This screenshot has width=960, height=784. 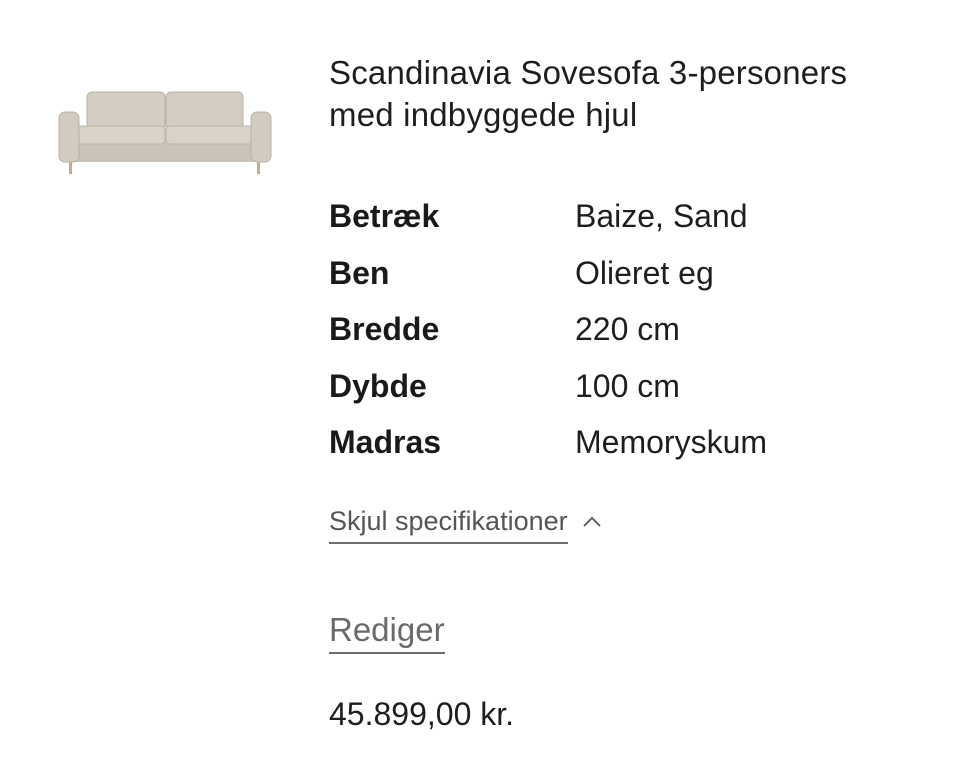 I want to click on edit-link: Rediger, so click(x=387, y=632).